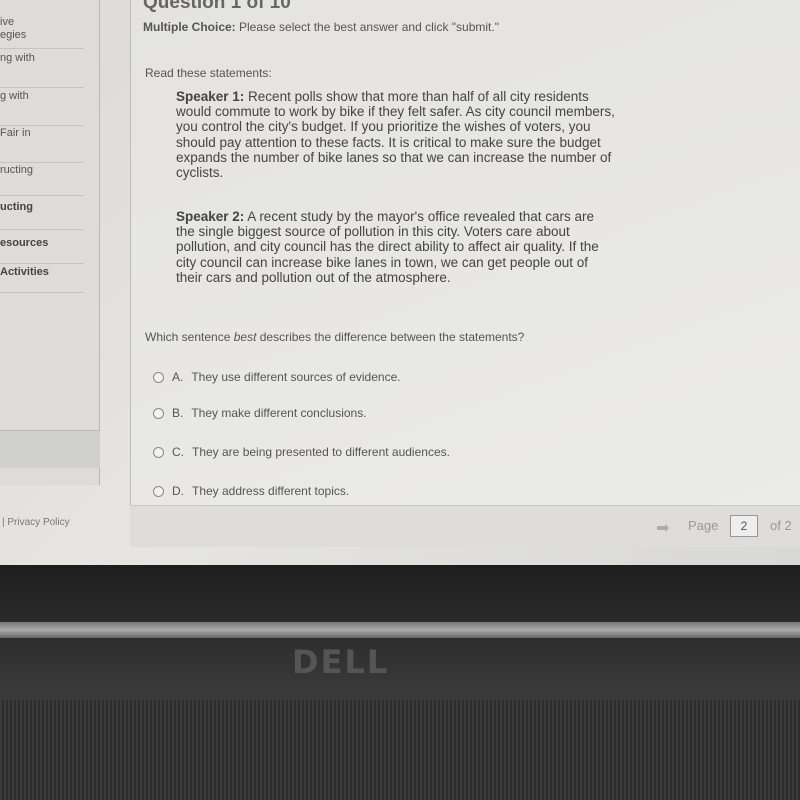 This screenshot has height=800, width=800. I want to click on question-pre: Which sentence, so click(189, 337).